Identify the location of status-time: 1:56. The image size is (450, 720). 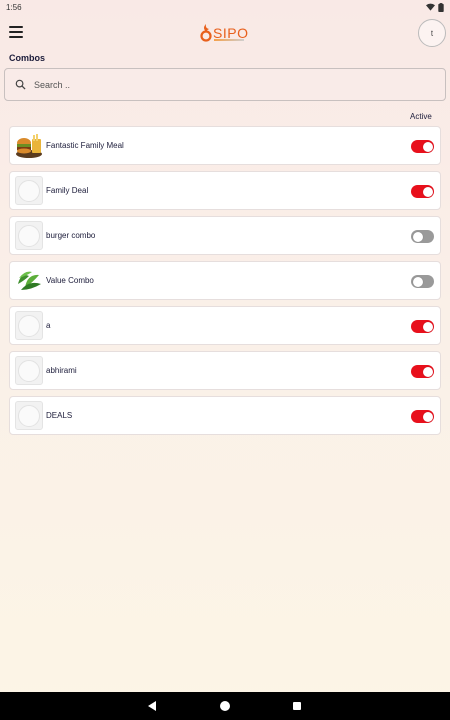
(14, 7).